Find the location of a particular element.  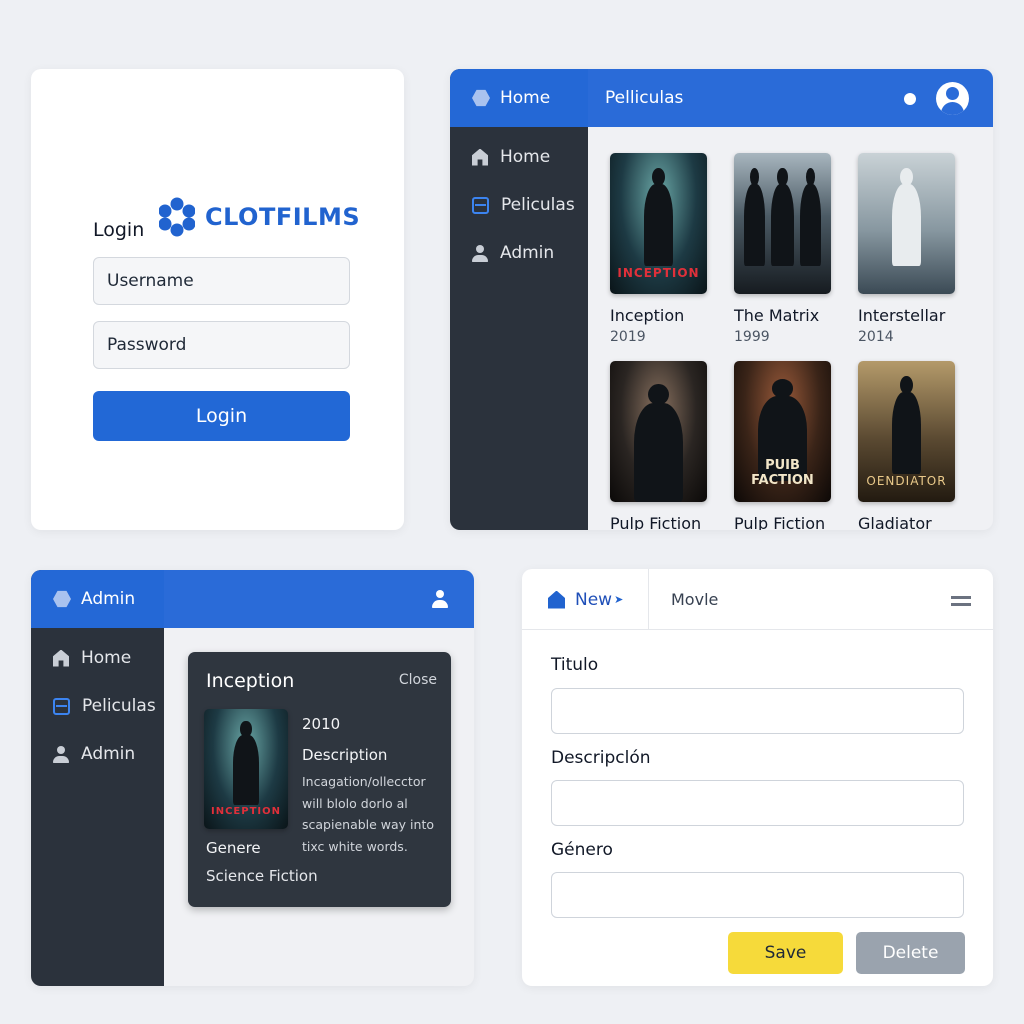

tab-new-label: New is located at coordinates (594, 599).